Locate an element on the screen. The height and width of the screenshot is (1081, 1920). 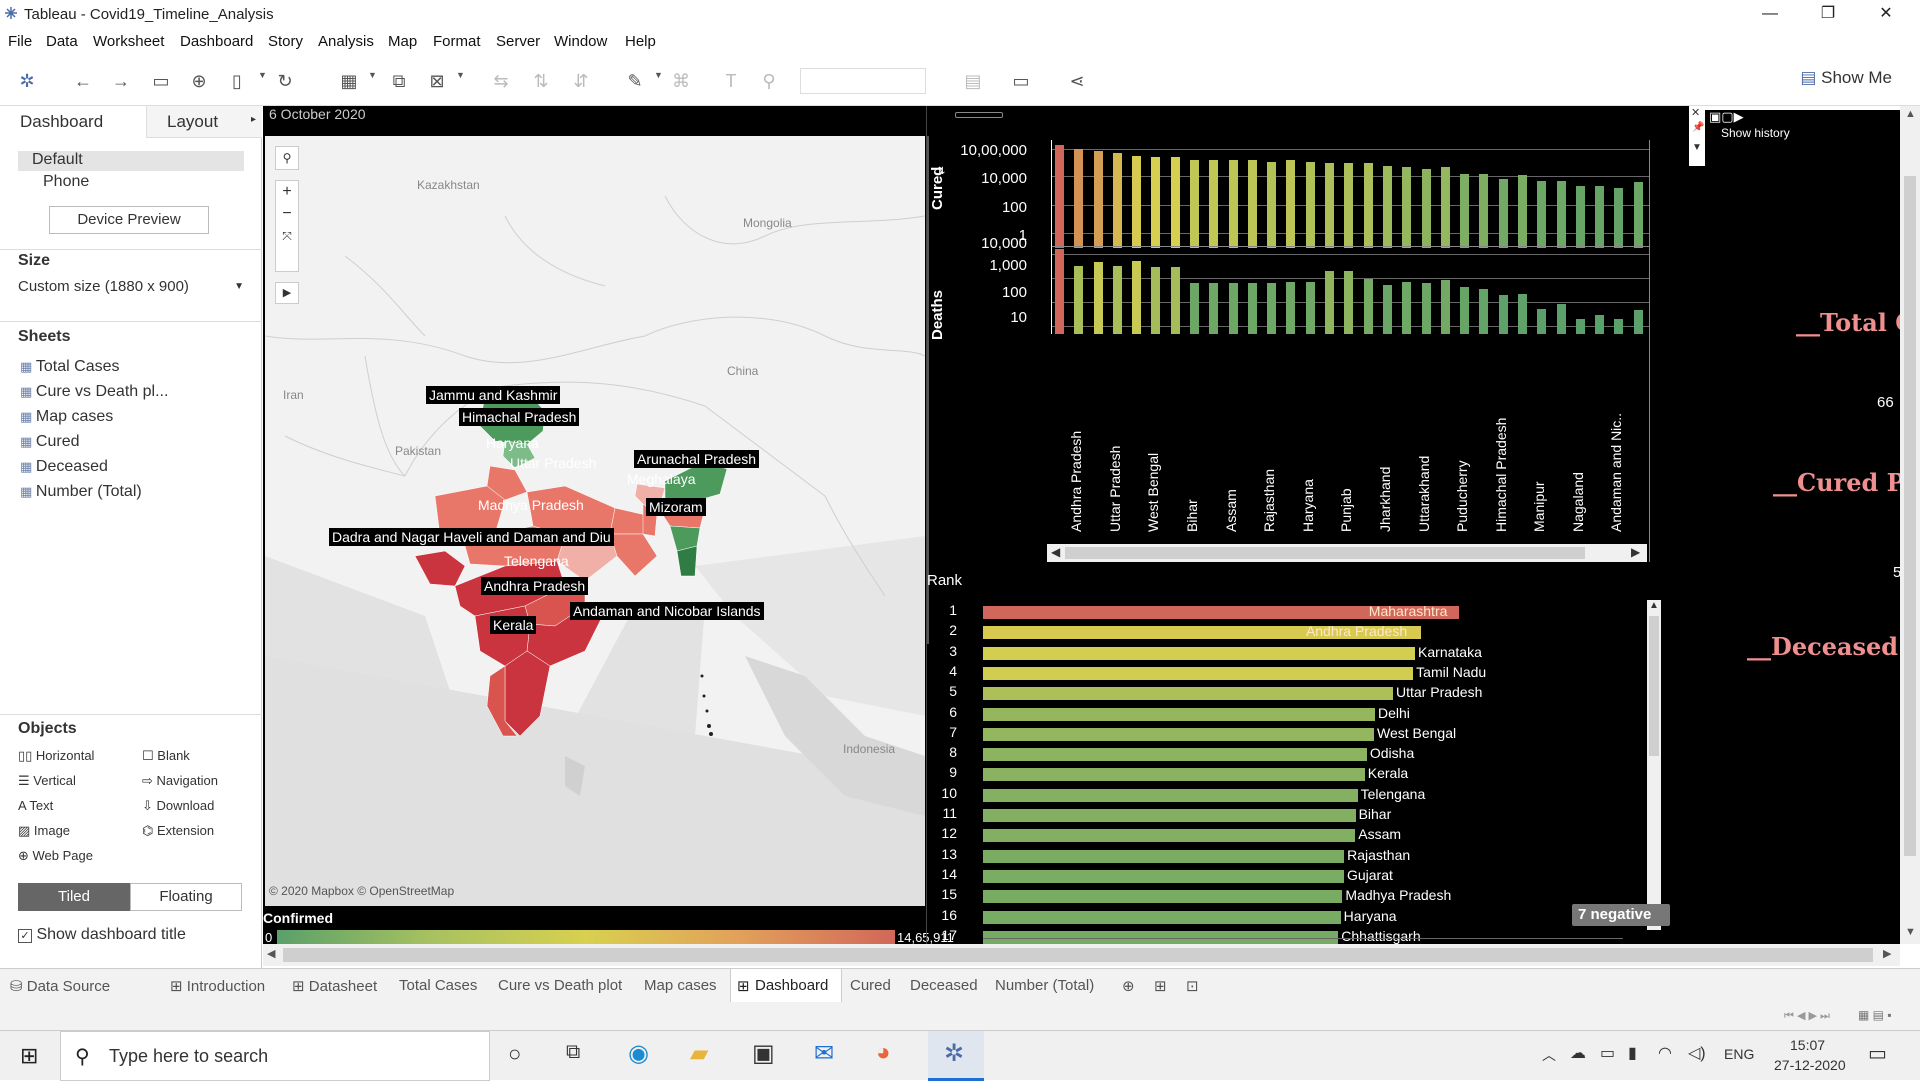
fit-dropdown is located at coordinates (863, 81).